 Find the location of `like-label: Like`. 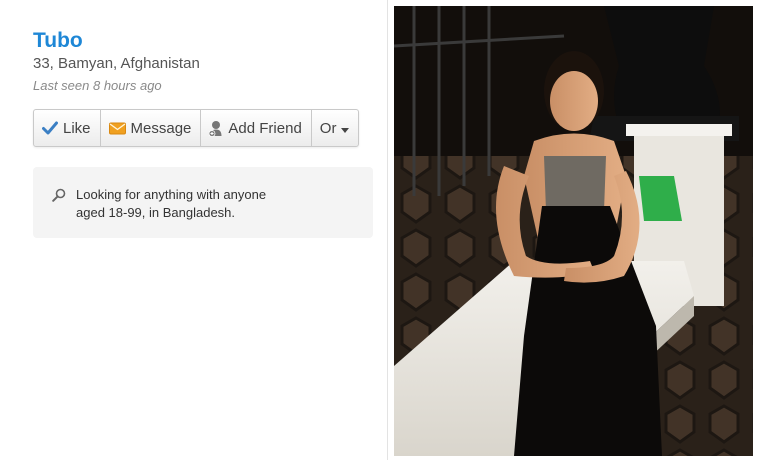

like-label: Like is located at coordinates (77, 128).